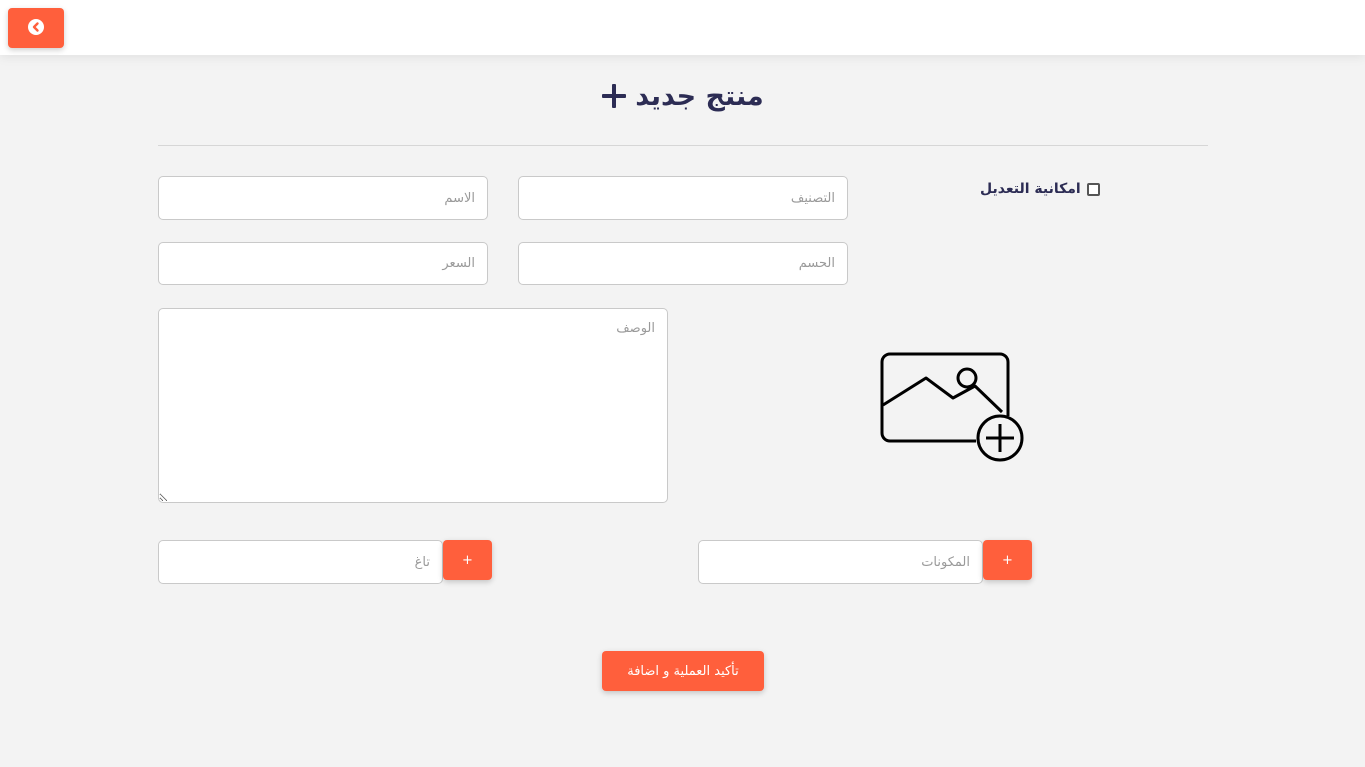 The height and width of the screenshot is (767, 1365). What do you see at coordinates (840, 562) in the screenshot?
I see `ingredients-input` at bounding box center [840, 562].